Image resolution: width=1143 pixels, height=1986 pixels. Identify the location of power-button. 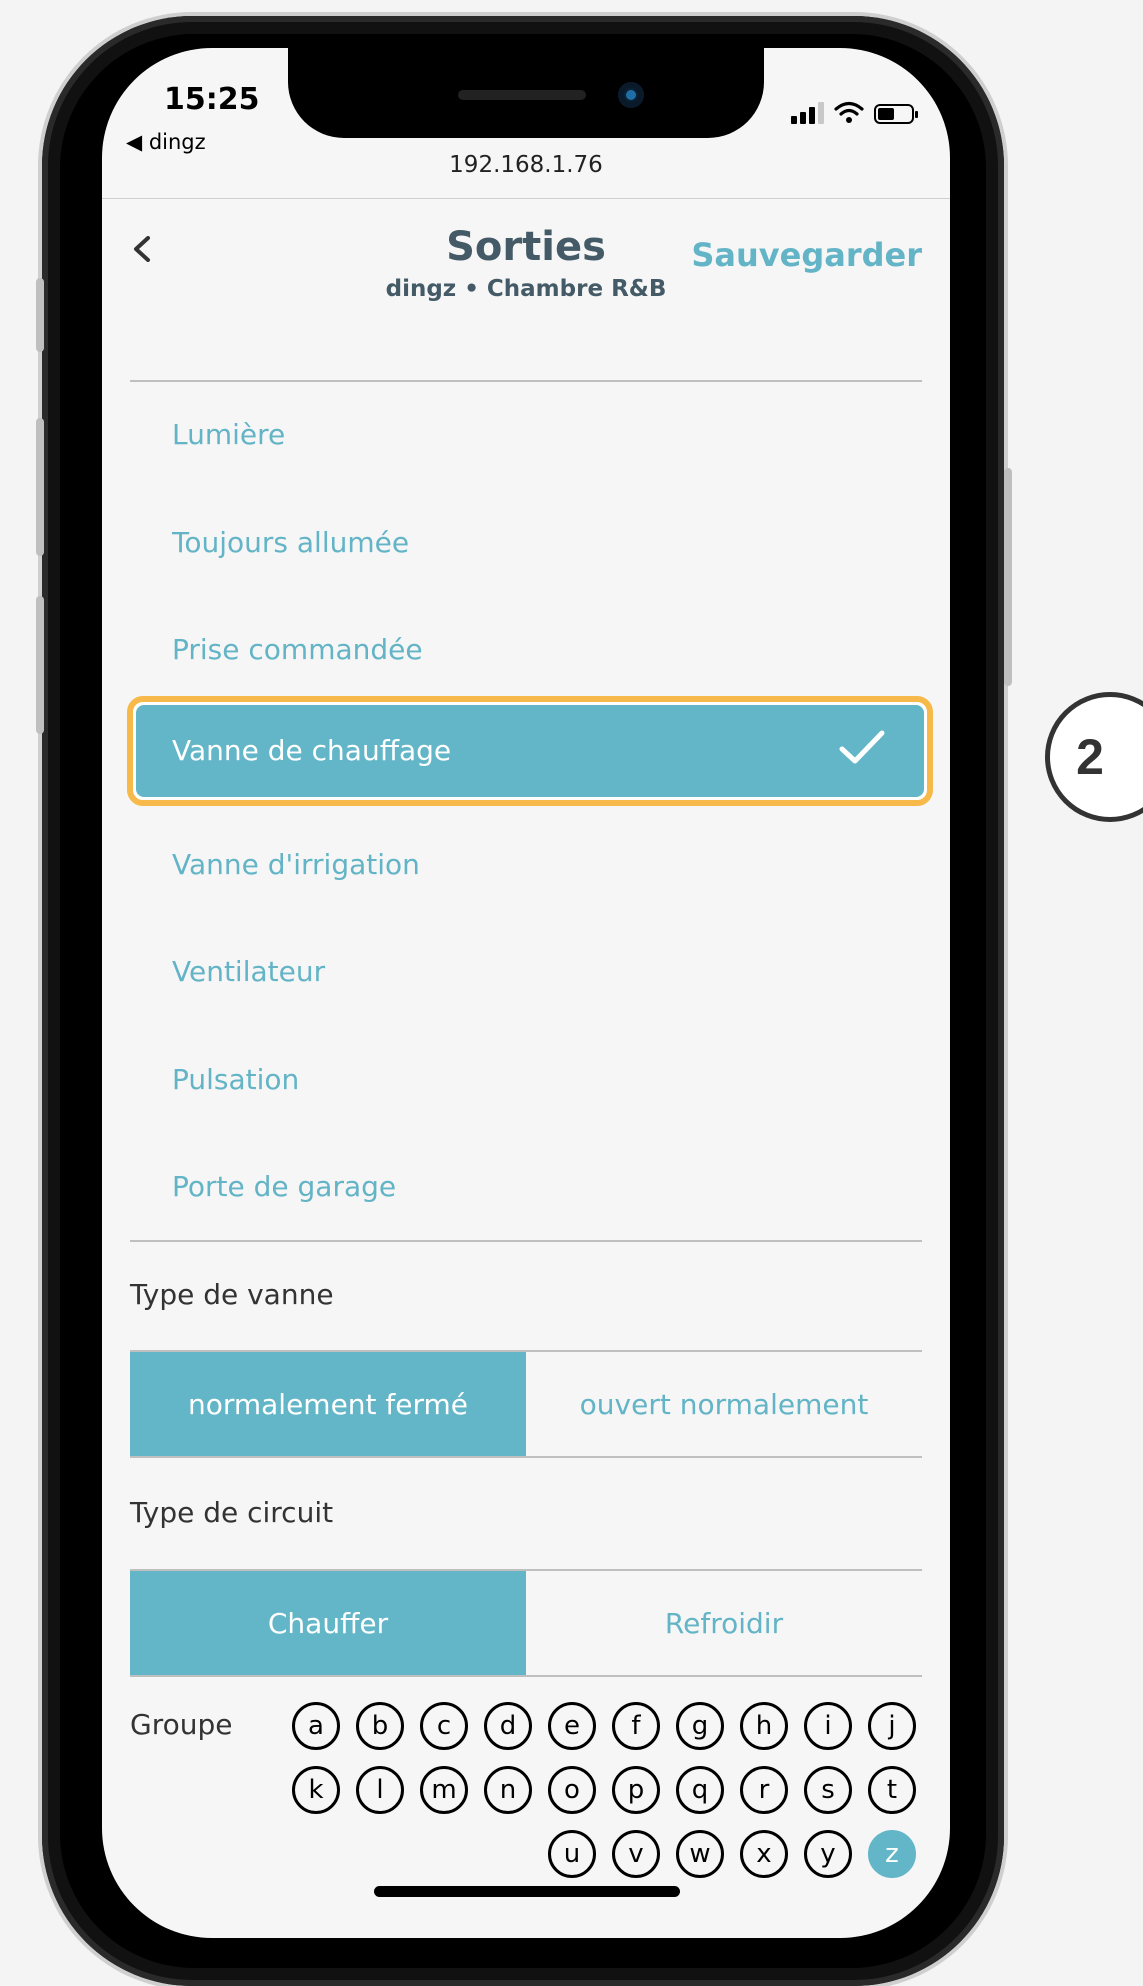
(1008, 577).